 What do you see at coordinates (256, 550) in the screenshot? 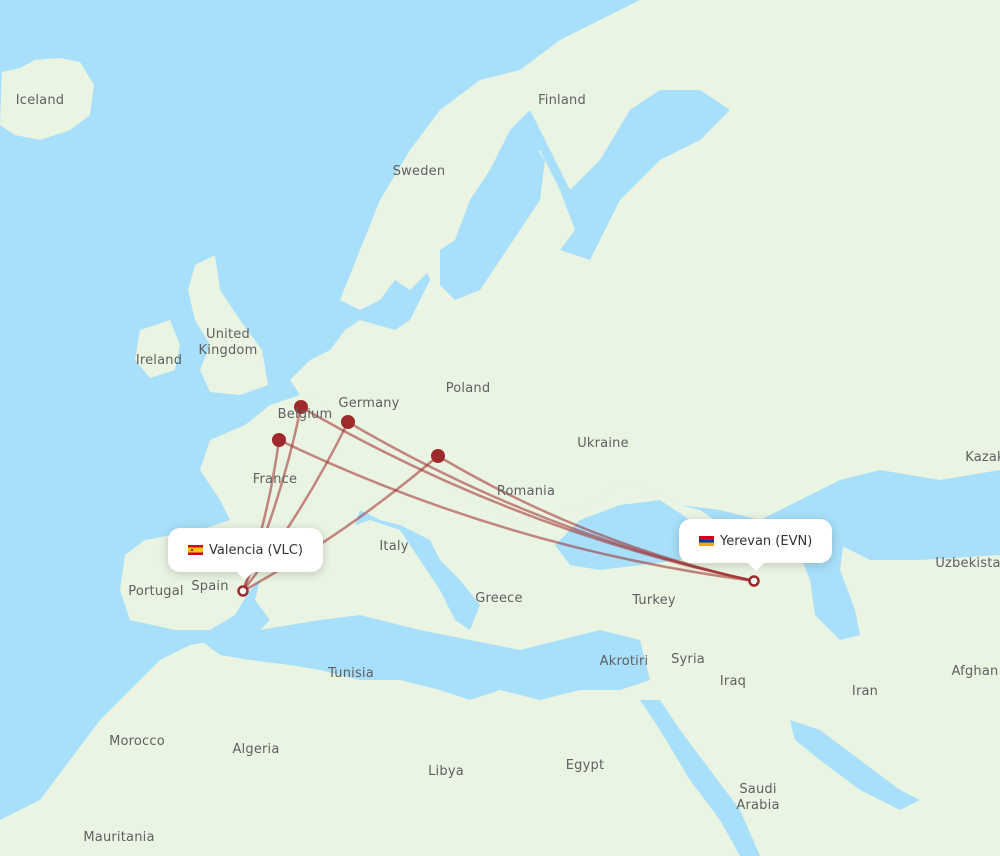
I see `origin-label: Valencia (VLC)` at bounding box center [256, 550].